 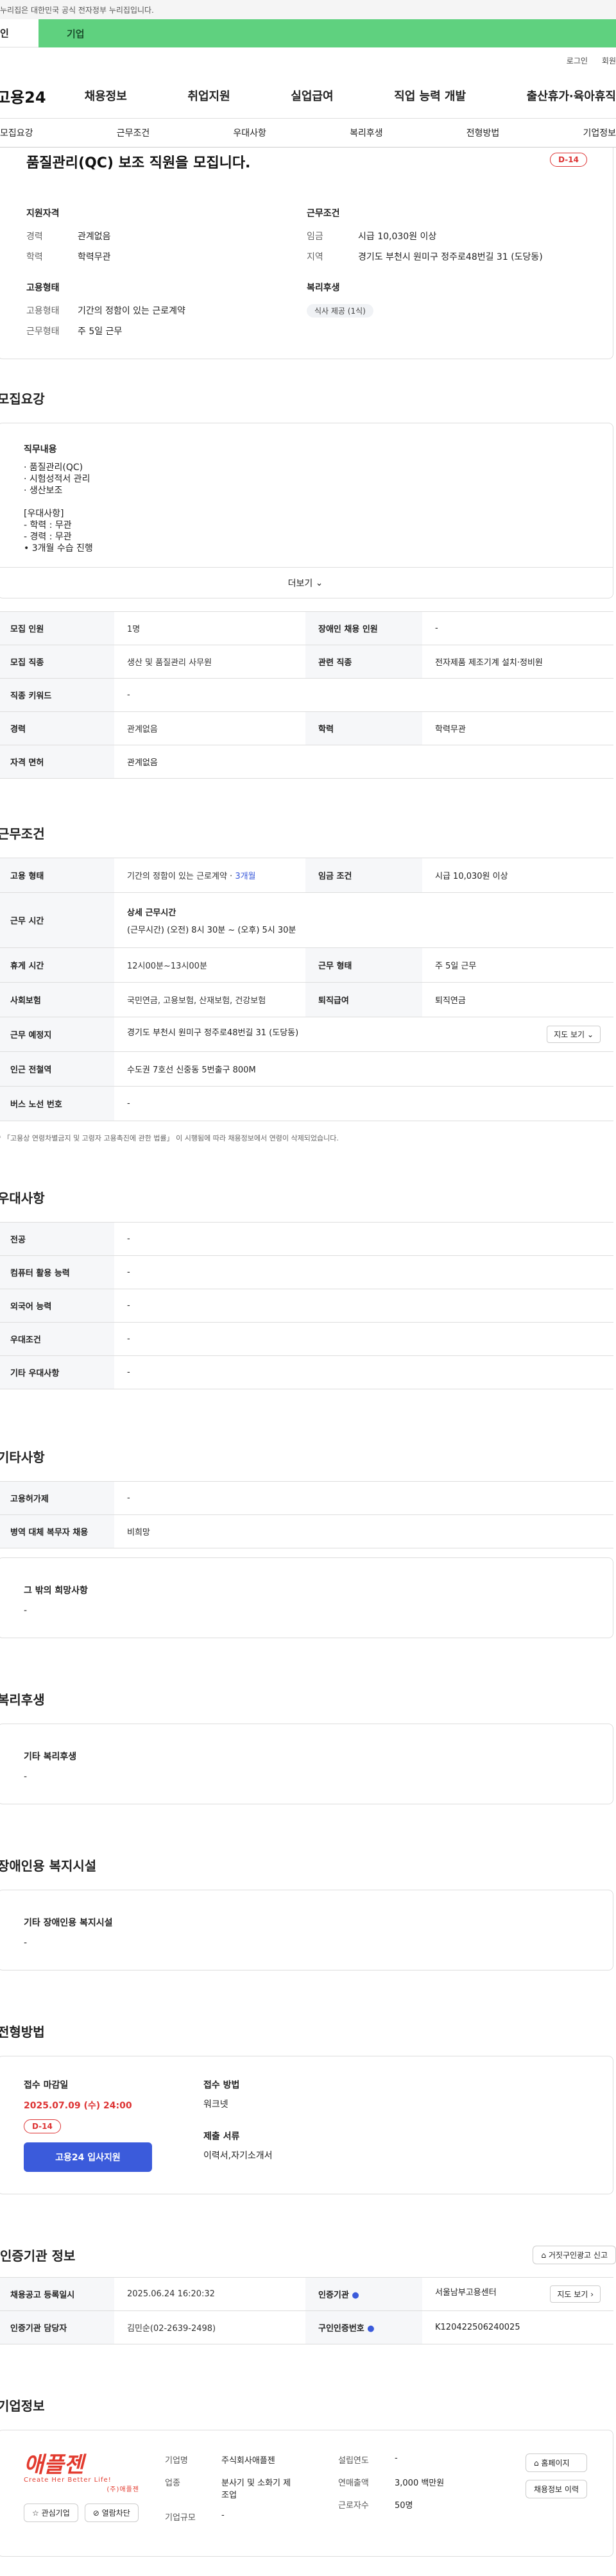 I want to click on table-cell: 관계없음, so click(x=364, y=762).